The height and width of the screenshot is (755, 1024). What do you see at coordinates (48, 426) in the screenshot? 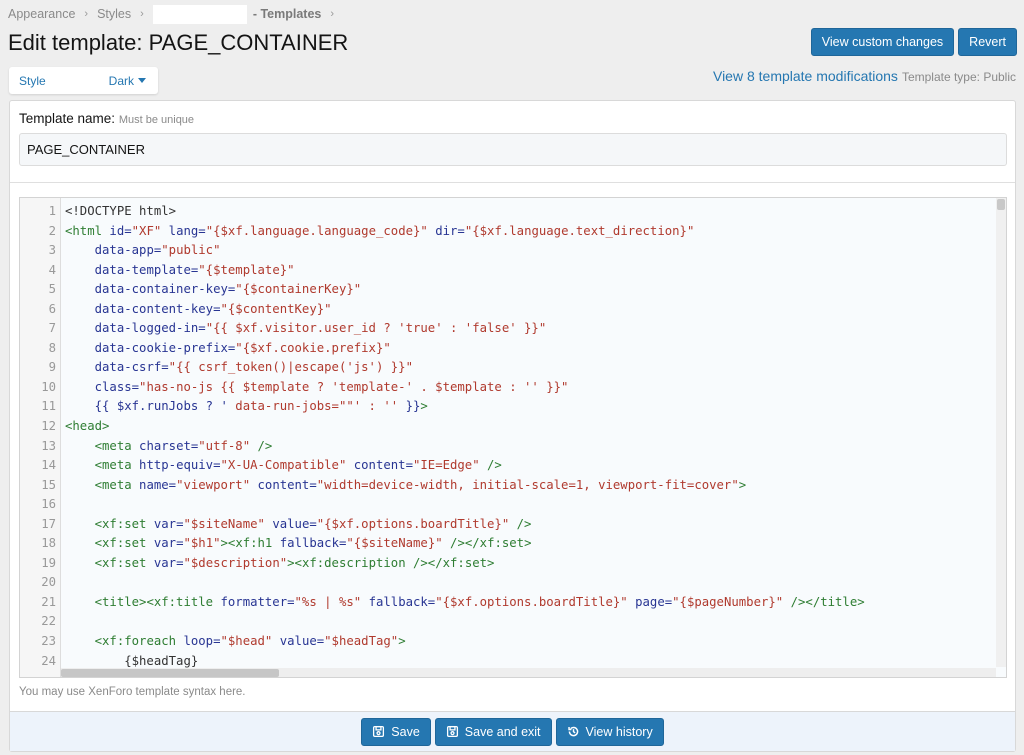
I see `line-number: 12` at bounding box center [48, 426].